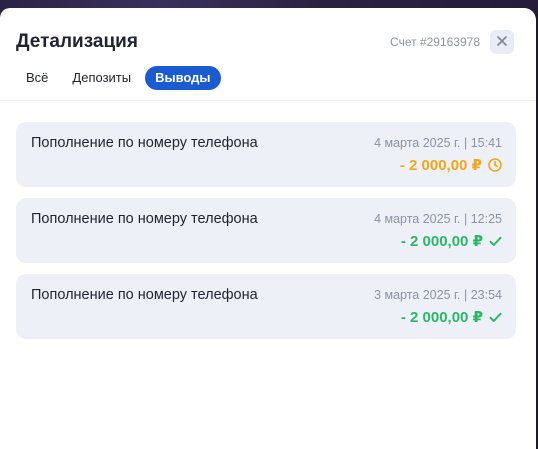 The image size is (538, 449). I want to click on transaction-date: 3 марта 2025 г. | 23:54, so click(438, 295).